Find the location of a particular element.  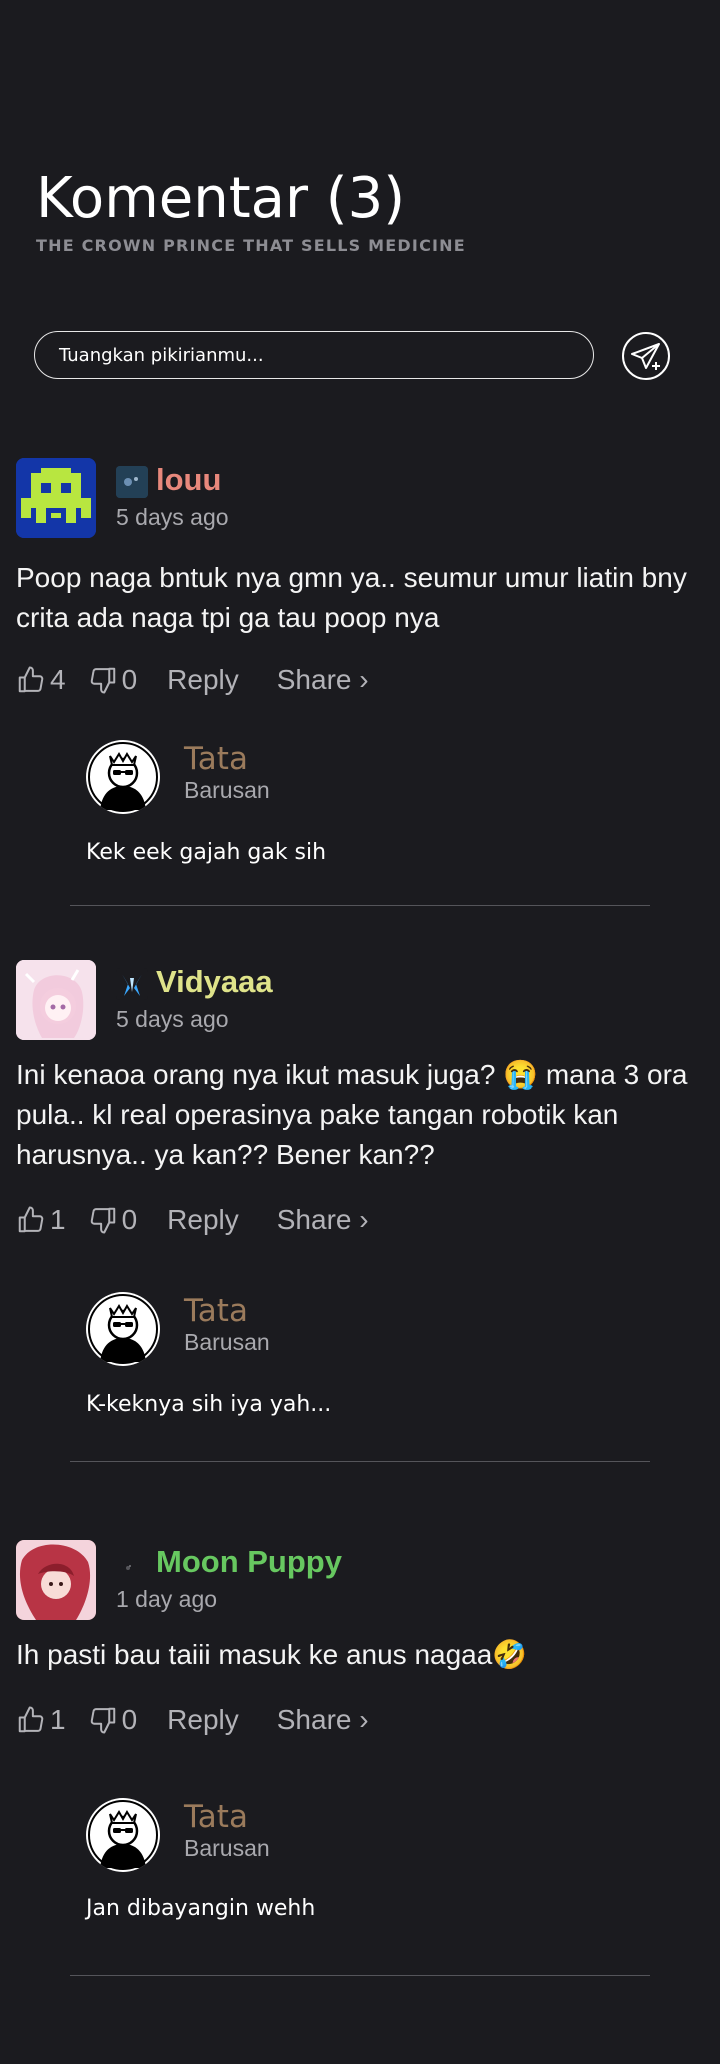

page-title: Komentar (3) is located at coordinates (221, 198).